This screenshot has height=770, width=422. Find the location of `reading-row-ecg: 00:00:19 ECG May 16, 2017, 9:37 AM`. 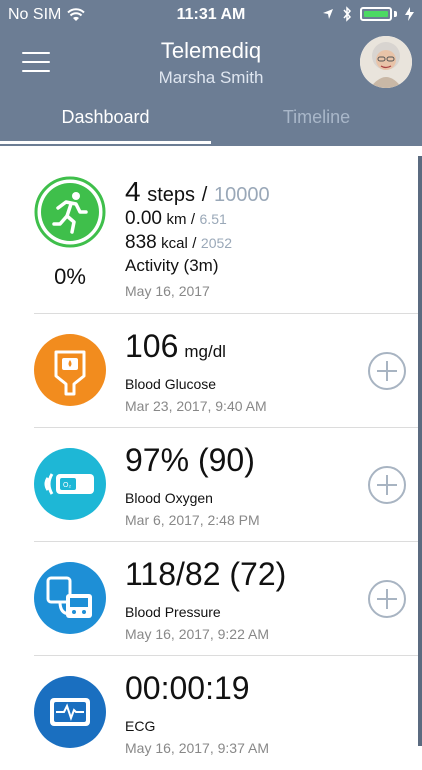

reading-row-ecg: 00:00:19 ECG May 16, 2017, 9:37 AM is located at coordinates (209, 713).